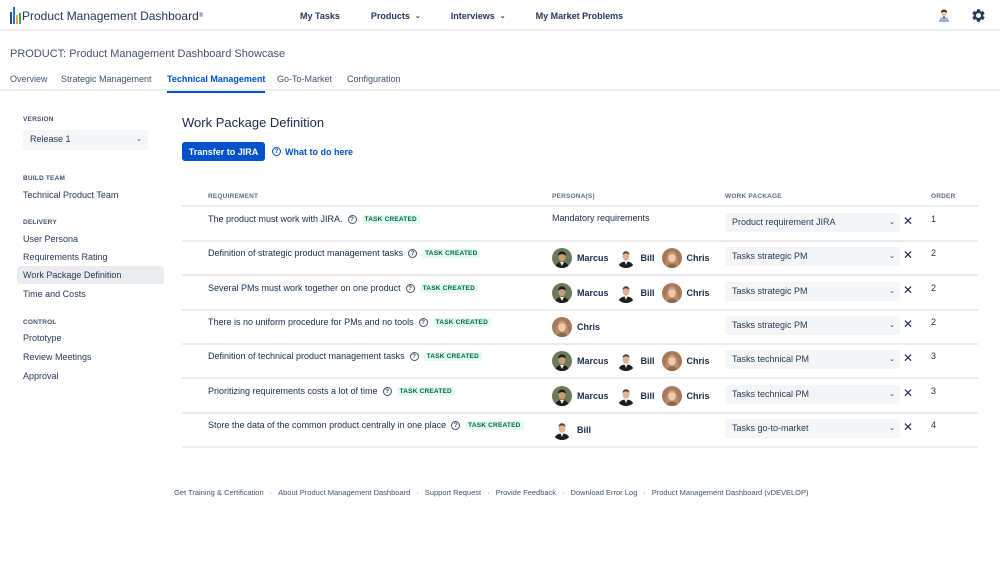 This screenshot has height=563, width=1000. What do you see at coordinates (90, 338) in the screenshot?
I see `sidebar-item-prototype: Prototype` at bounding box center [90, 338].